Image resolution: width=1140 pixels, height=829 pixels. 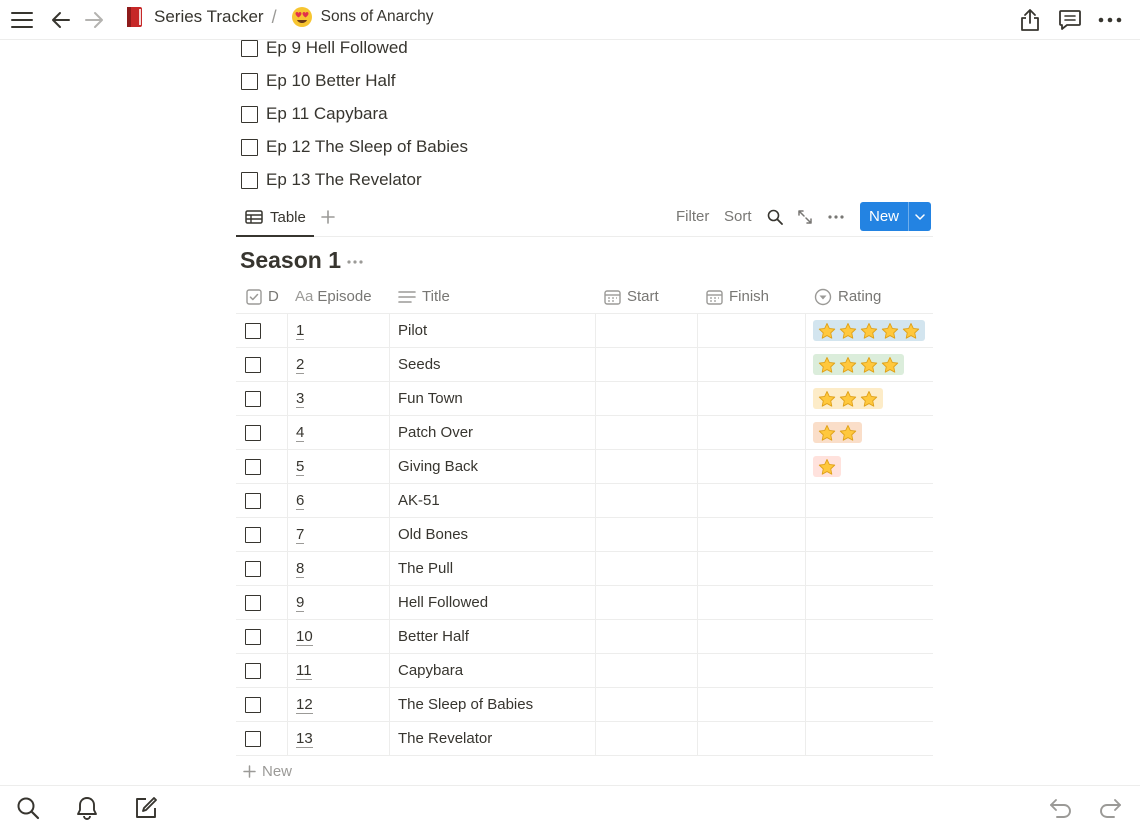 What do you see at coordinates (1110, 20) in the screenshot?
I see `more-icon` at bounding box center [1110, 20].